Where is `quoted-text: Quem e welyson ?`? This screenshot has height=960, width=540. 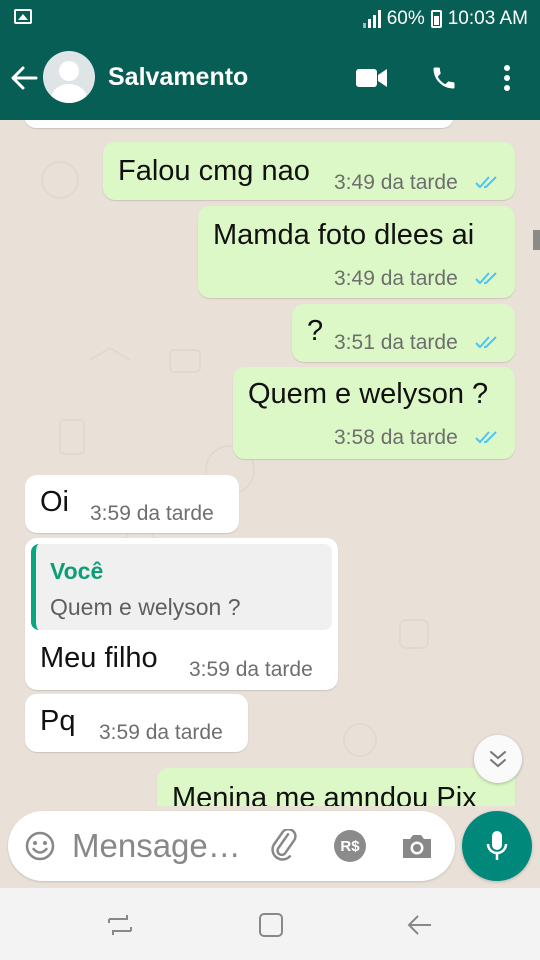 quoted-text: Quem e welyson ? is located at coordinates (145, 607).